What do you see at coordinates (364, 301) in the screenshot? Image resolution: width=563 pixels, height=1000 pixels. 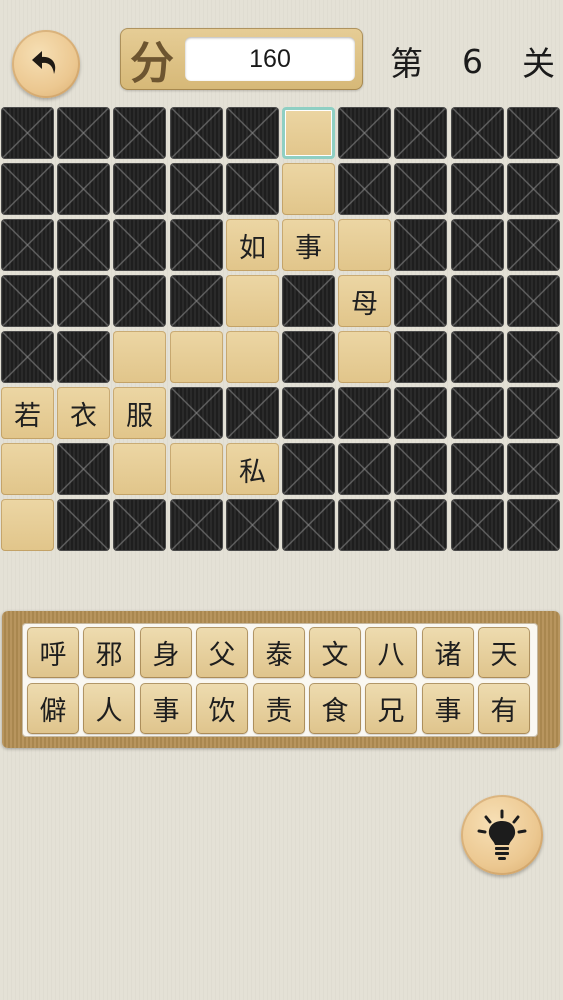 I see `board-cell-filled: 母` at bounding box center [364, 301].